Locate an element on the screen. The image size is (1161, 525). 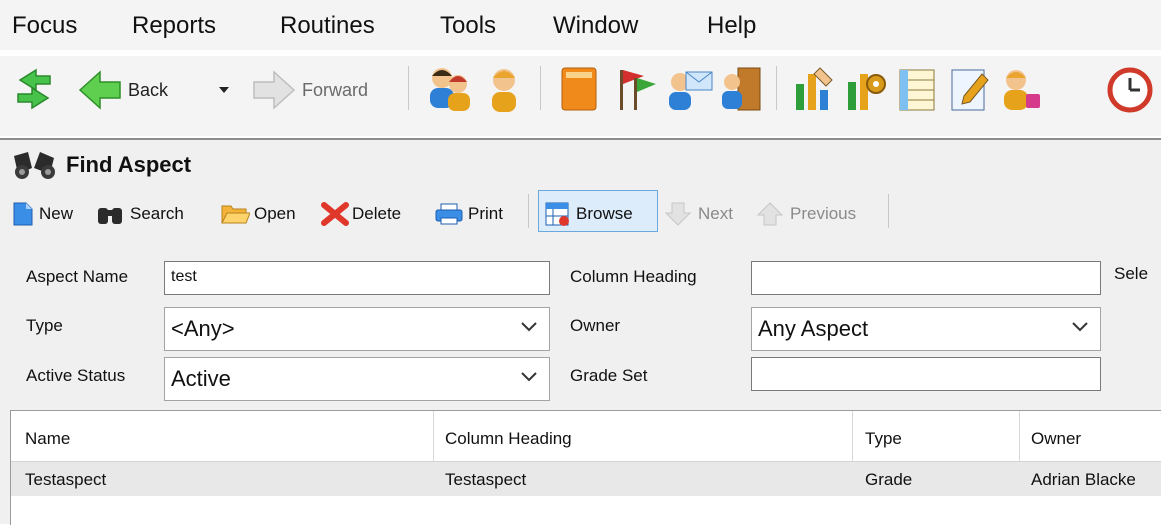
owner-select-value: Any Aspect is located at coordinates (813, 328).